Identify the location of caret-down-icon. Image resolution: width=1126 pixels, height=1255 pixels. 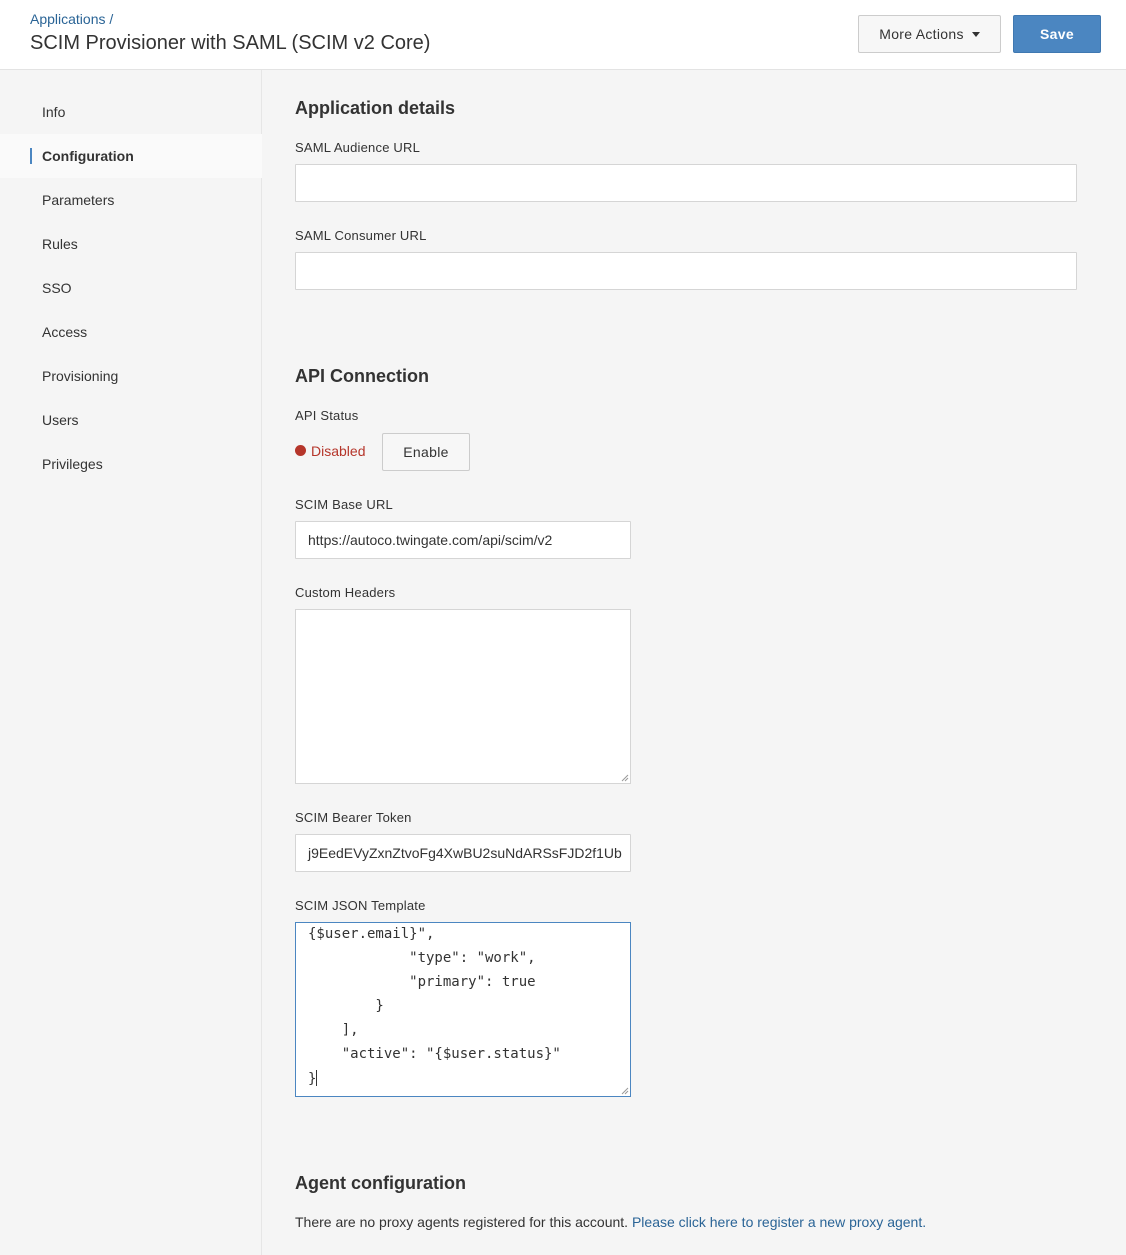
(975, 34).